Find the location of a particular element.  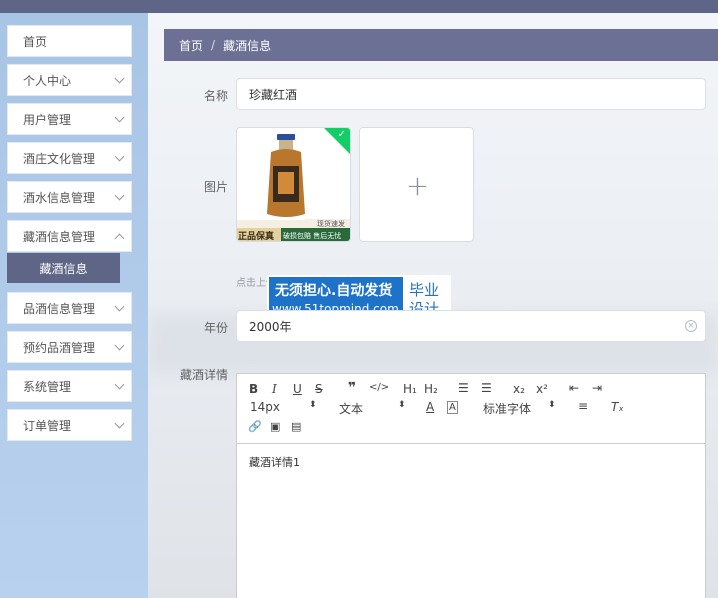

sidebar-item-winery-culture: 酒庄文化管理 is located at coordinates (69, 158).